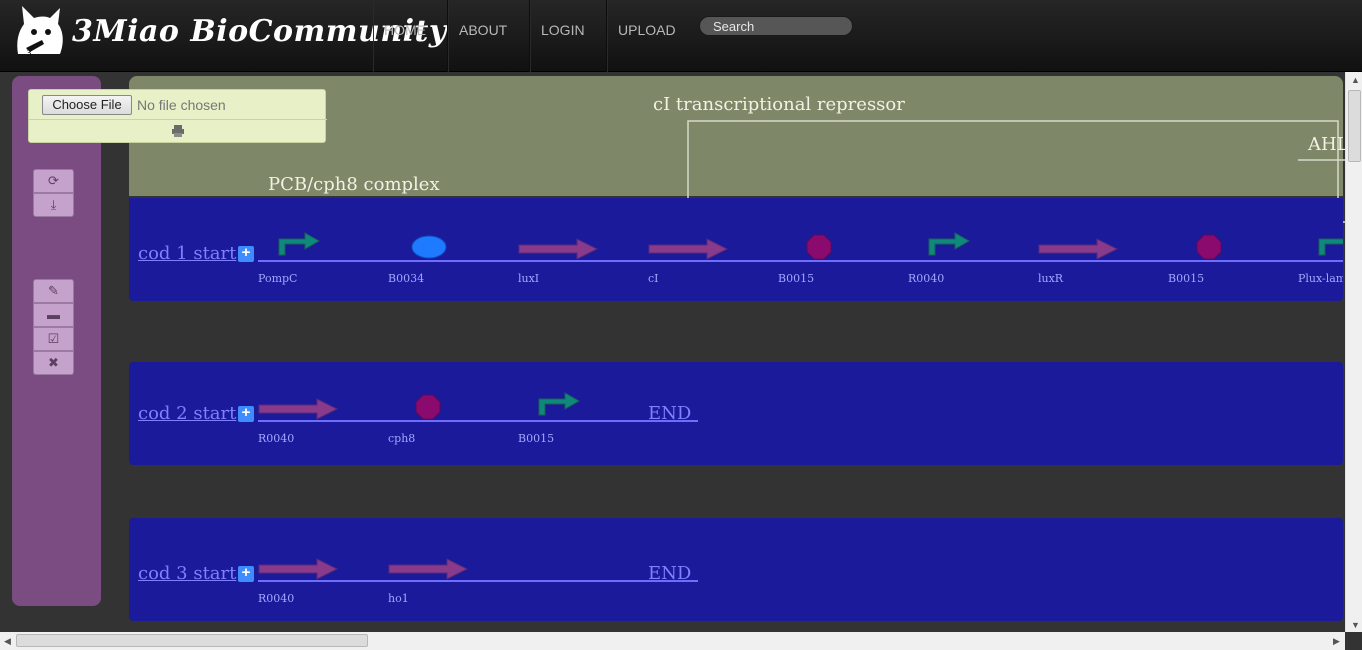  I want to click on part-label: PompC, so click(278, 278).